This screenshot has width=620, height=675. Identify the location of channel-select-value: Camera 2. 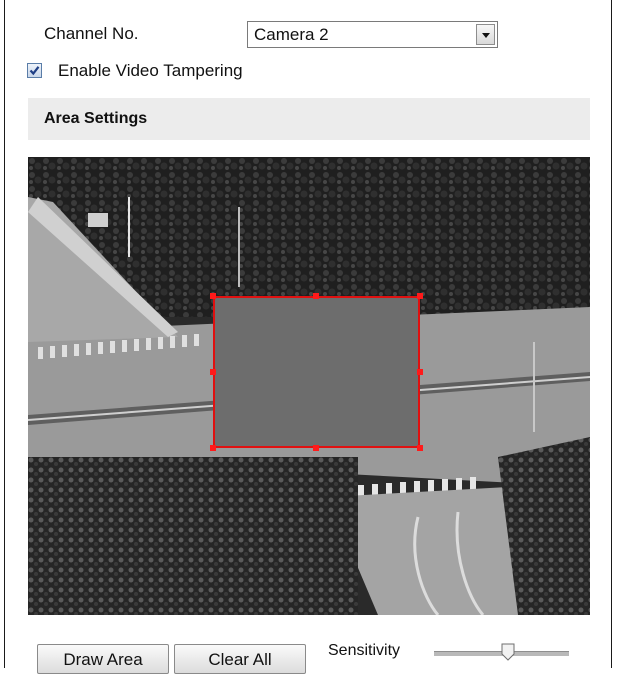
(291, 34).